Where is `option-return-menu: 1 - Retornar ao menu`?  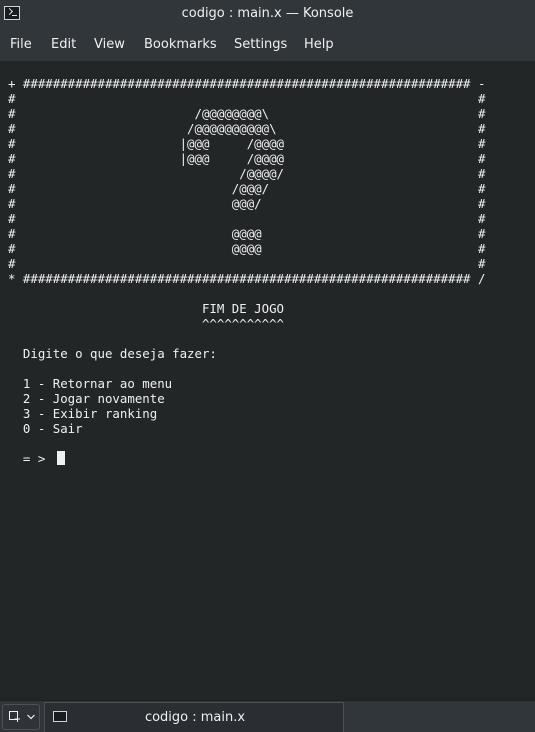 option-return-menu: 1 - Retornar ao menu is located at coordinates (90, 383).